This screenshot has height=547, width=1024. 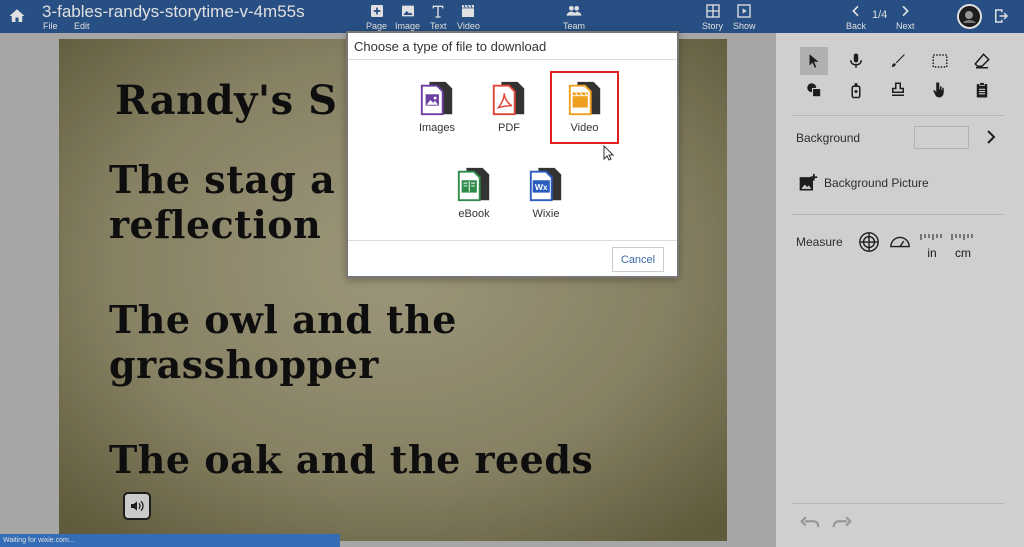 I want to click on ebook-option-label: eBook, so click(x=474, y=214).